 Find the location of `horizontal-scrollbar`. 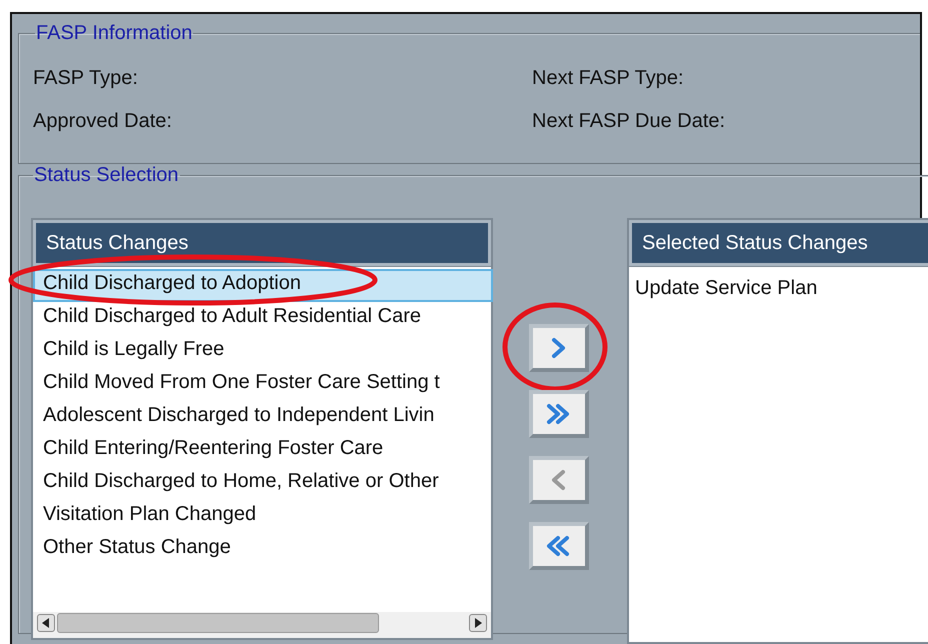

horizontal-scrollbar is located at coordinates (262, 625).